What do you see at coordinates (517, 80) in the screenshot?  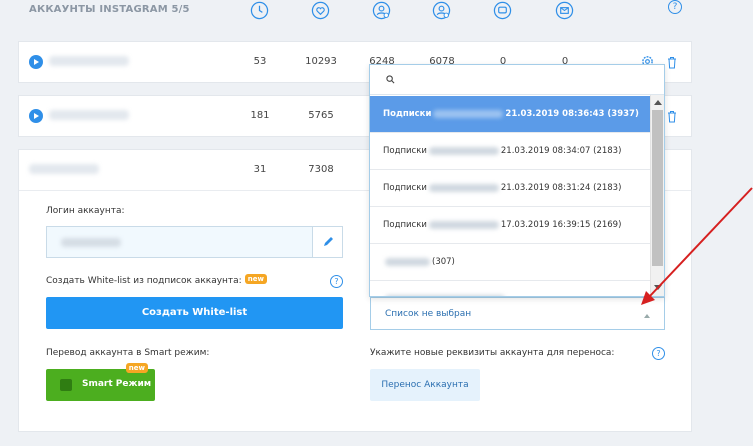 I see `dropdown-search-input` at bounding box center [517, 80].